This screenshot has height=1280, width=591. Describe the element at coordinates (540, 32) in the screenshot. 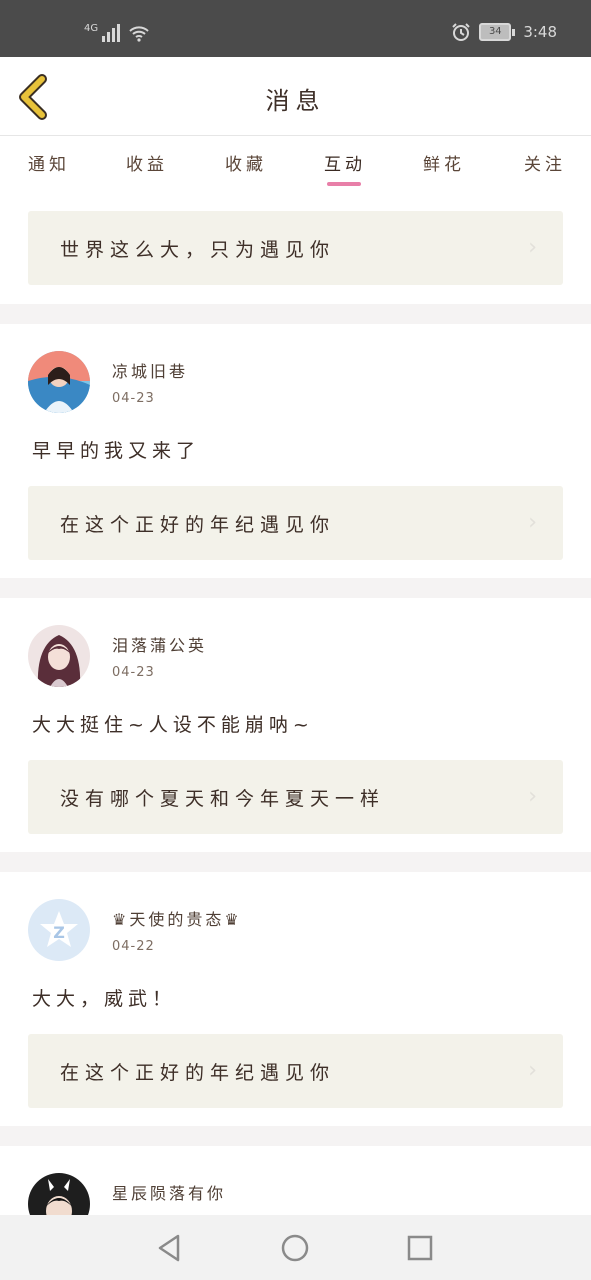

I see `clock: 3:48` at that location.